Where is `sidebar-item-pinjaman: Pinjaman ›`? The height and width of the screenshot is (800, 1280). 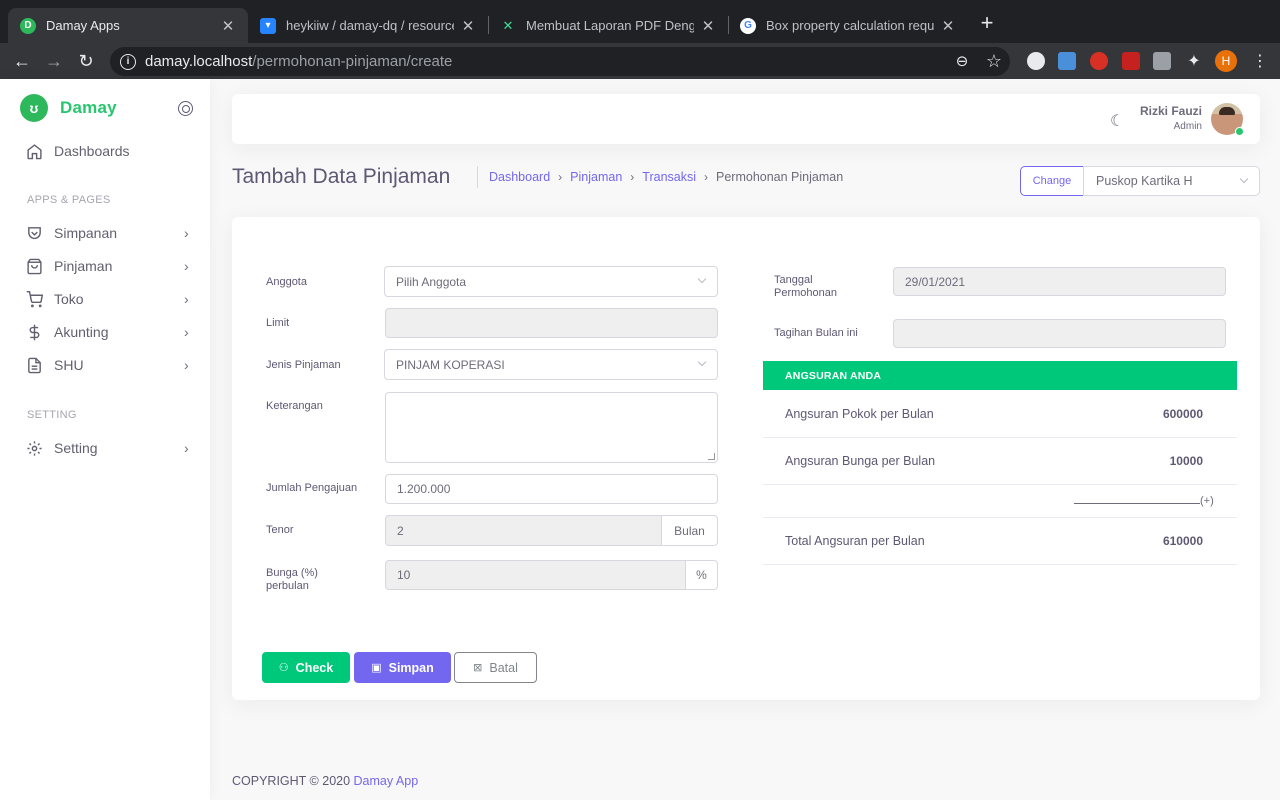
sidebar-item-pinjaman: Pinjaman › is located at coordinates (110, 266).